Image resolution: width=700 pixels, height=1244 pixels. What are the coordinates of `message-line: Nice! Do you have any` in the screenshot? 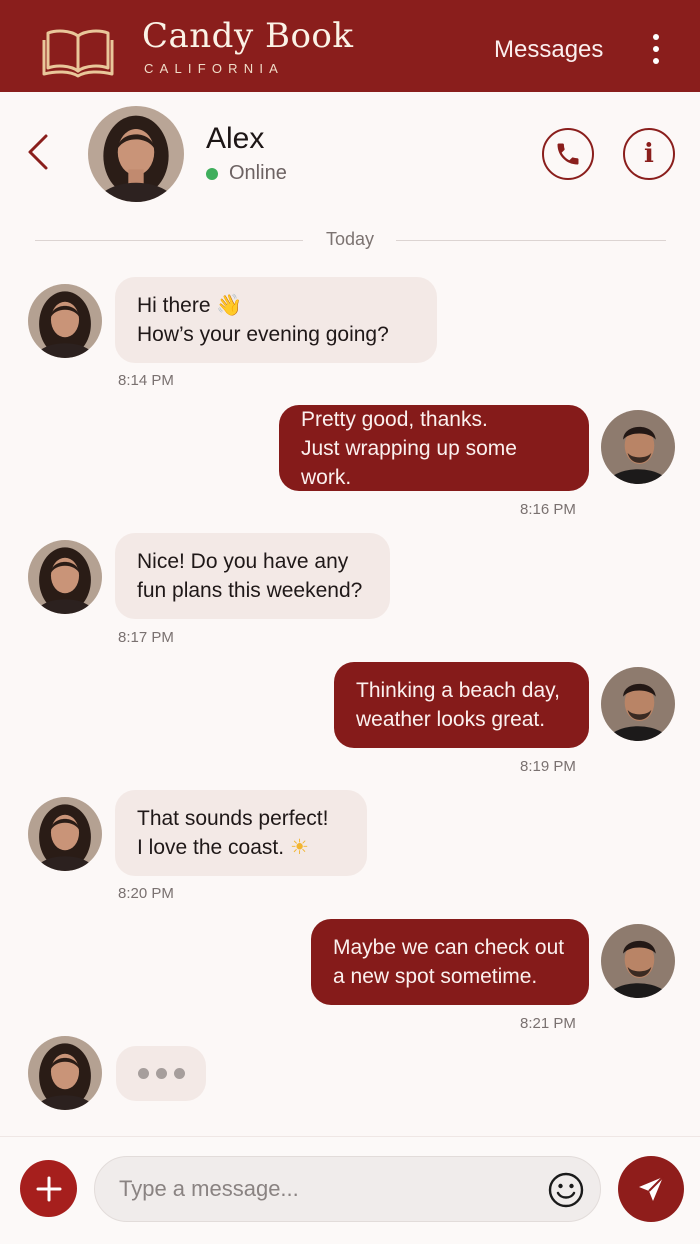 It's located at (243, 561).